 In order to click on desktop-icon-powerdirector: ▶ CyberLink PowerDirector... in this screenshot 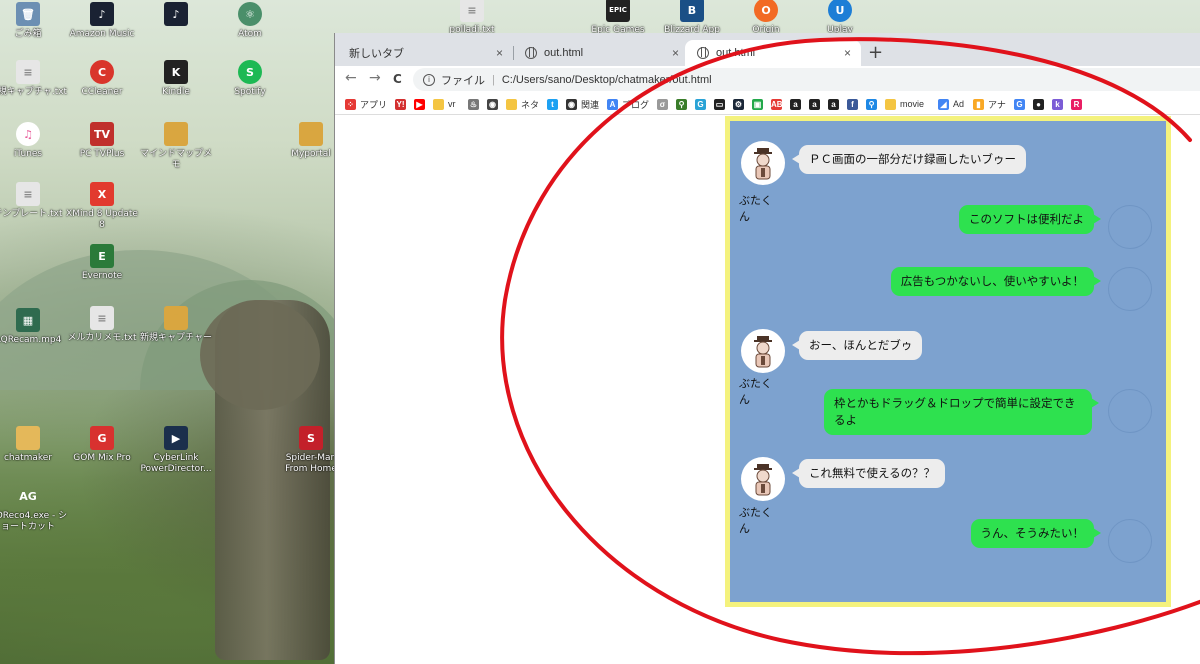, I will do `click(176, 450)`.